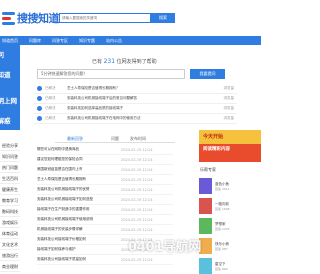  What do you see at coordinates (230, 146) in the screenshot?
I see `promo-banner: 今天开始 阅读精彩内容` at bounding box center [230, 146].